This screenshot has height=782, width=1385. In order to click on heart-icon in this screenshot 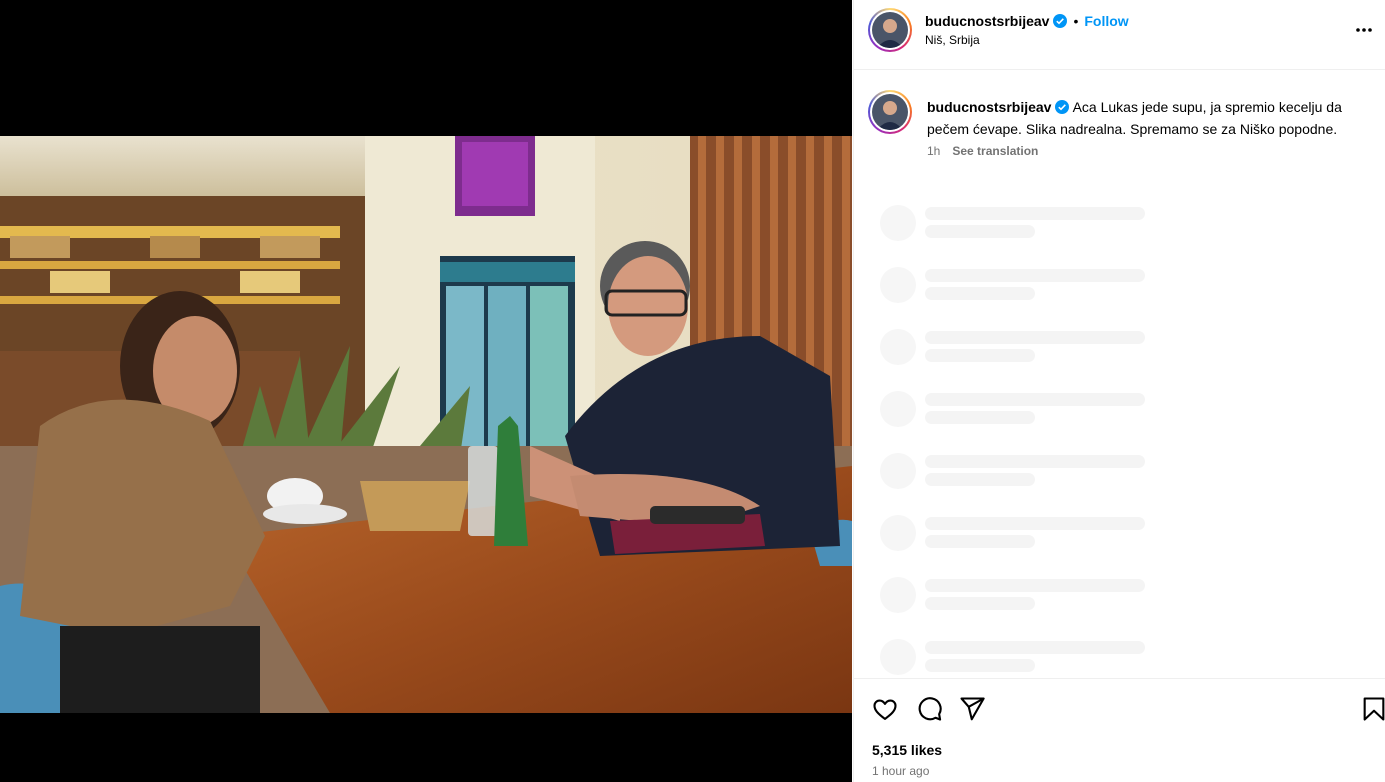, I will do `click(885, 709)`.